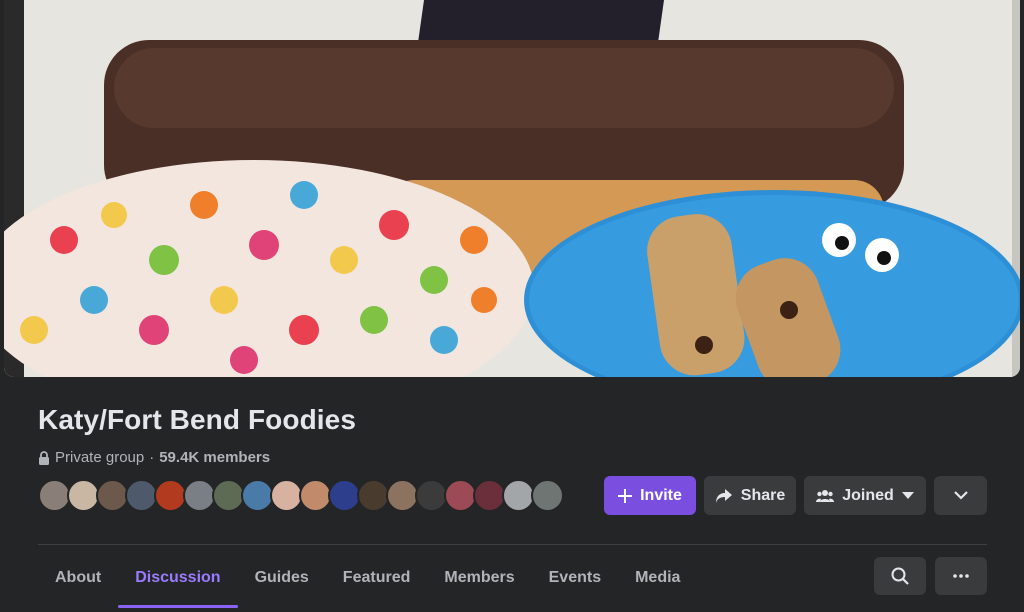 The width and height of the screenshot is (1024, 612). I want to click on invite-label: Invite, so click(661, 495).